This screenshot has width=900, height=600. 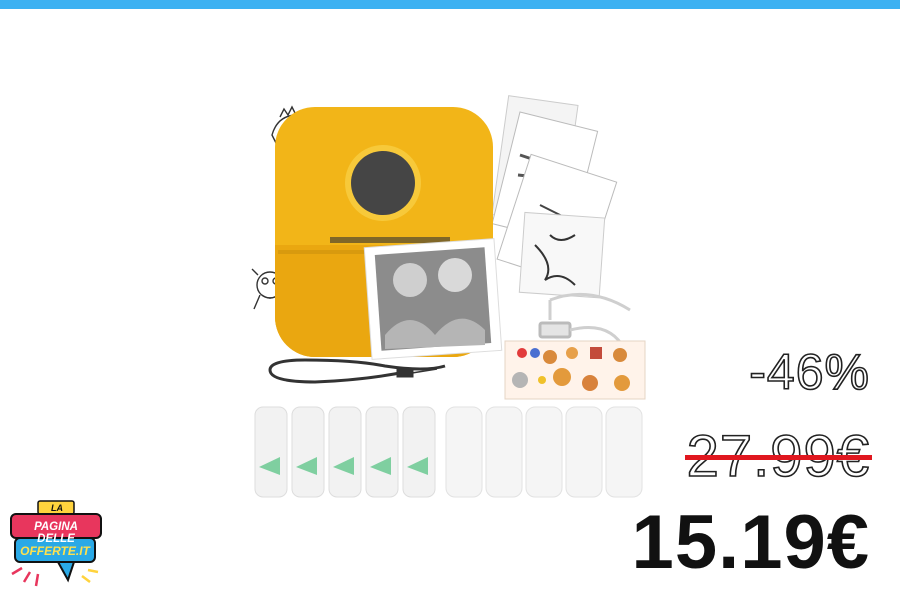 I want to click on top-accent-bar, so click(x=450, y=4).